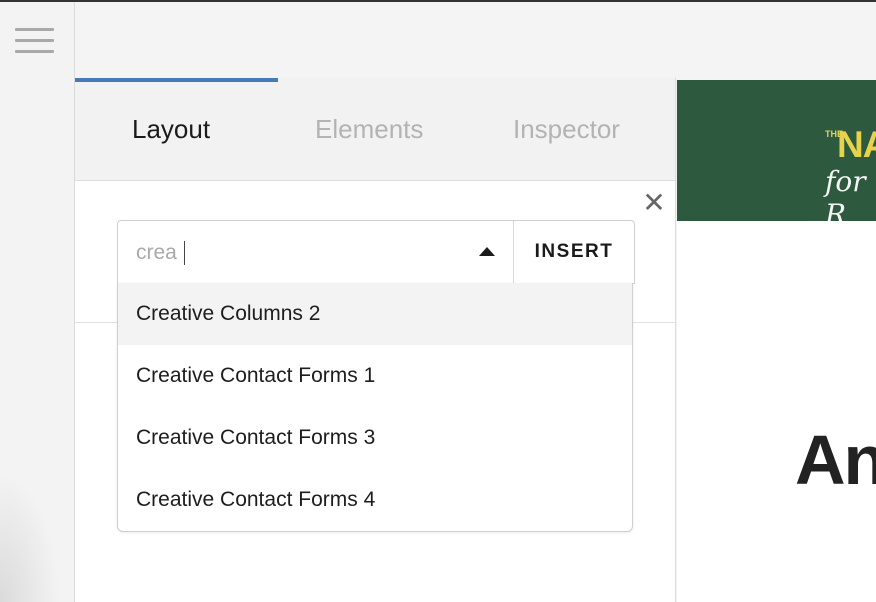 This screenshot has height=602, width=876. Describe the element at coordinates (176, 80) in the screenshot. I see `active-tab-indicator` at that location.